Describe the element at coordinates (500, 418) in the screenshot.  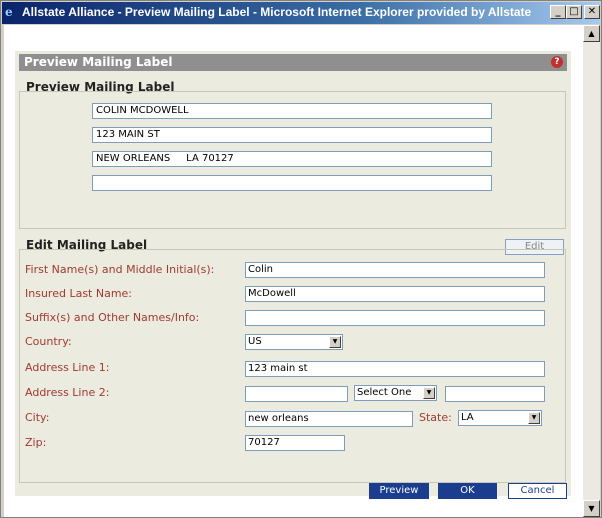
I see `state-select: LA ▼` at that location.